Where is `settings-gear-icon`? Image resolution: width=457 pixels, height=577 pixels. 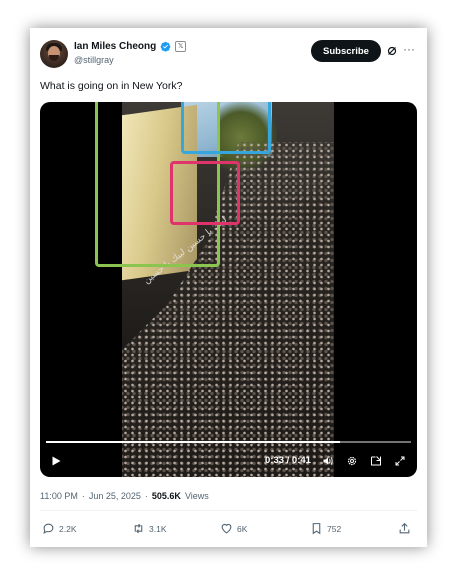 settings-gear-icon is located at coordinates (352, 461).